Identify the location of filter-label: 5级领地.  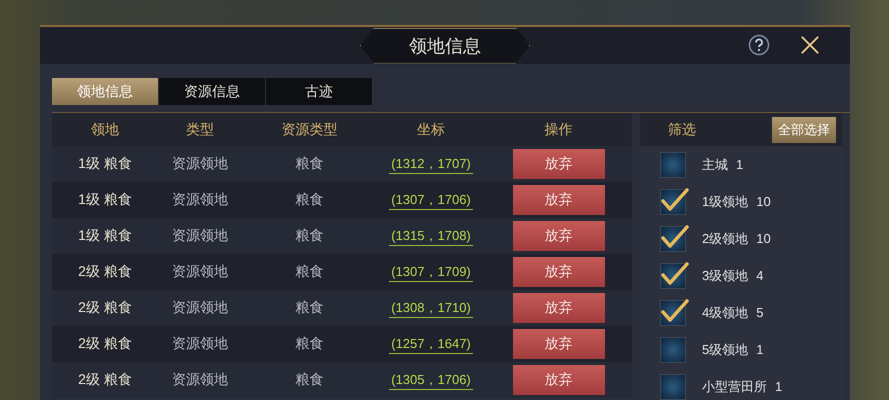
(725, 349).